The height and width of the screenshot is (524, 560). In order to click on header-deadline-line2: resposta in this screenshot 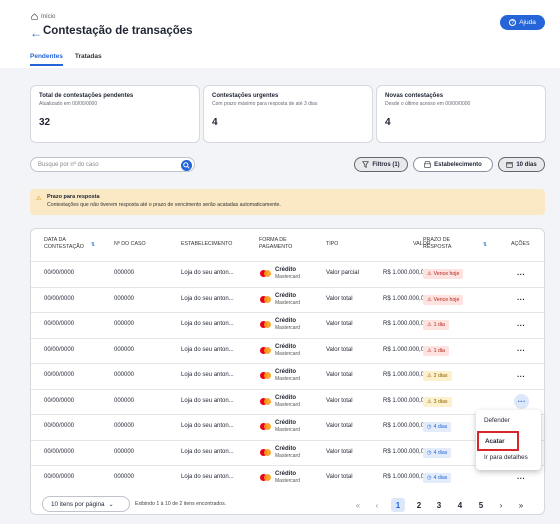, I will do `click(437, 247)`.